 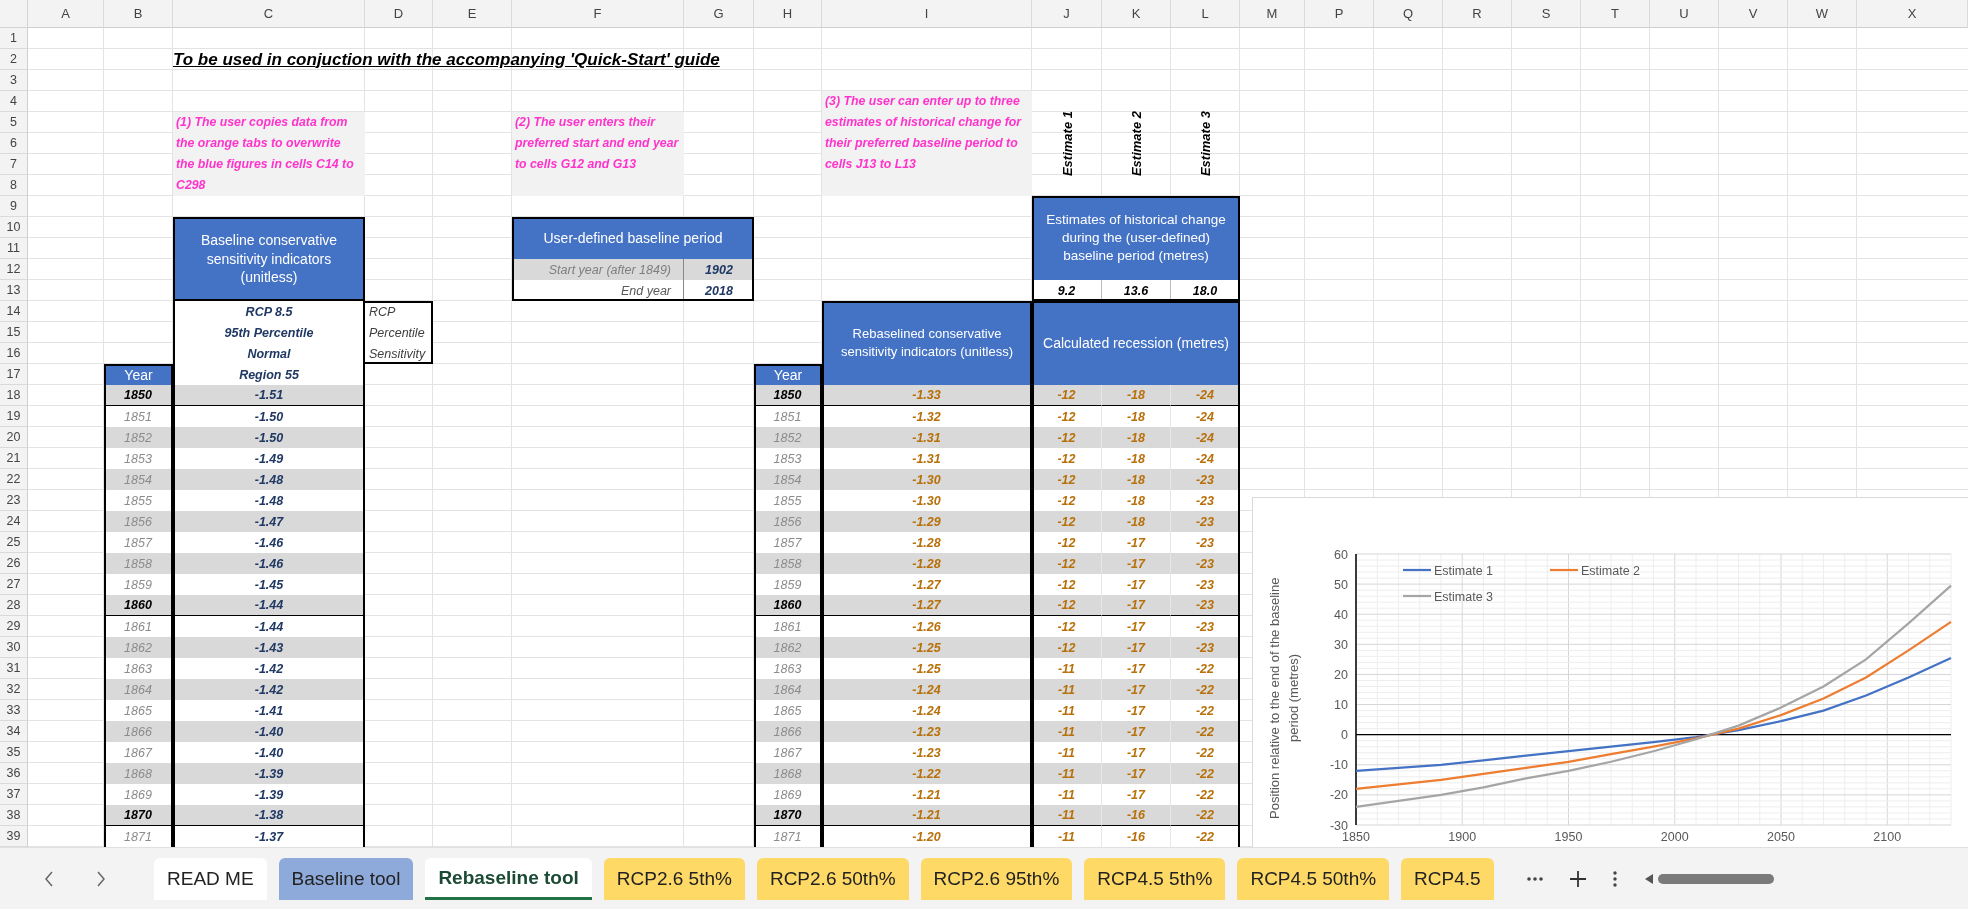 I want to click on column-header: C, so click(x=269, y=14).